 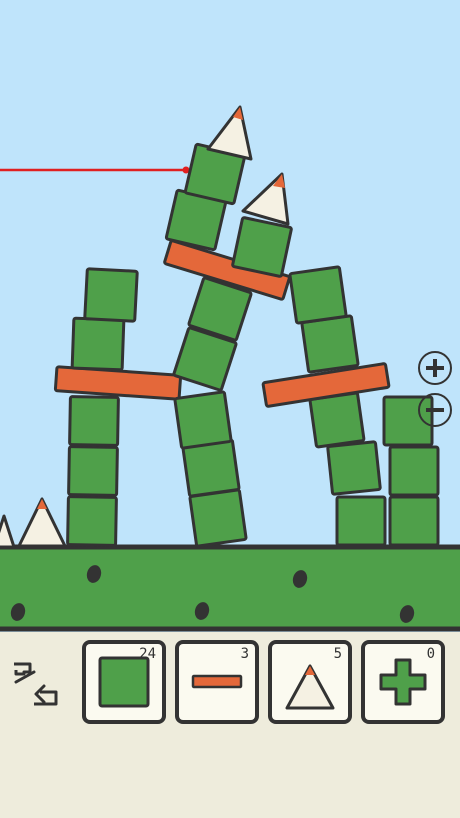 I want to click on plank-icon, so click(x=217, y=681).